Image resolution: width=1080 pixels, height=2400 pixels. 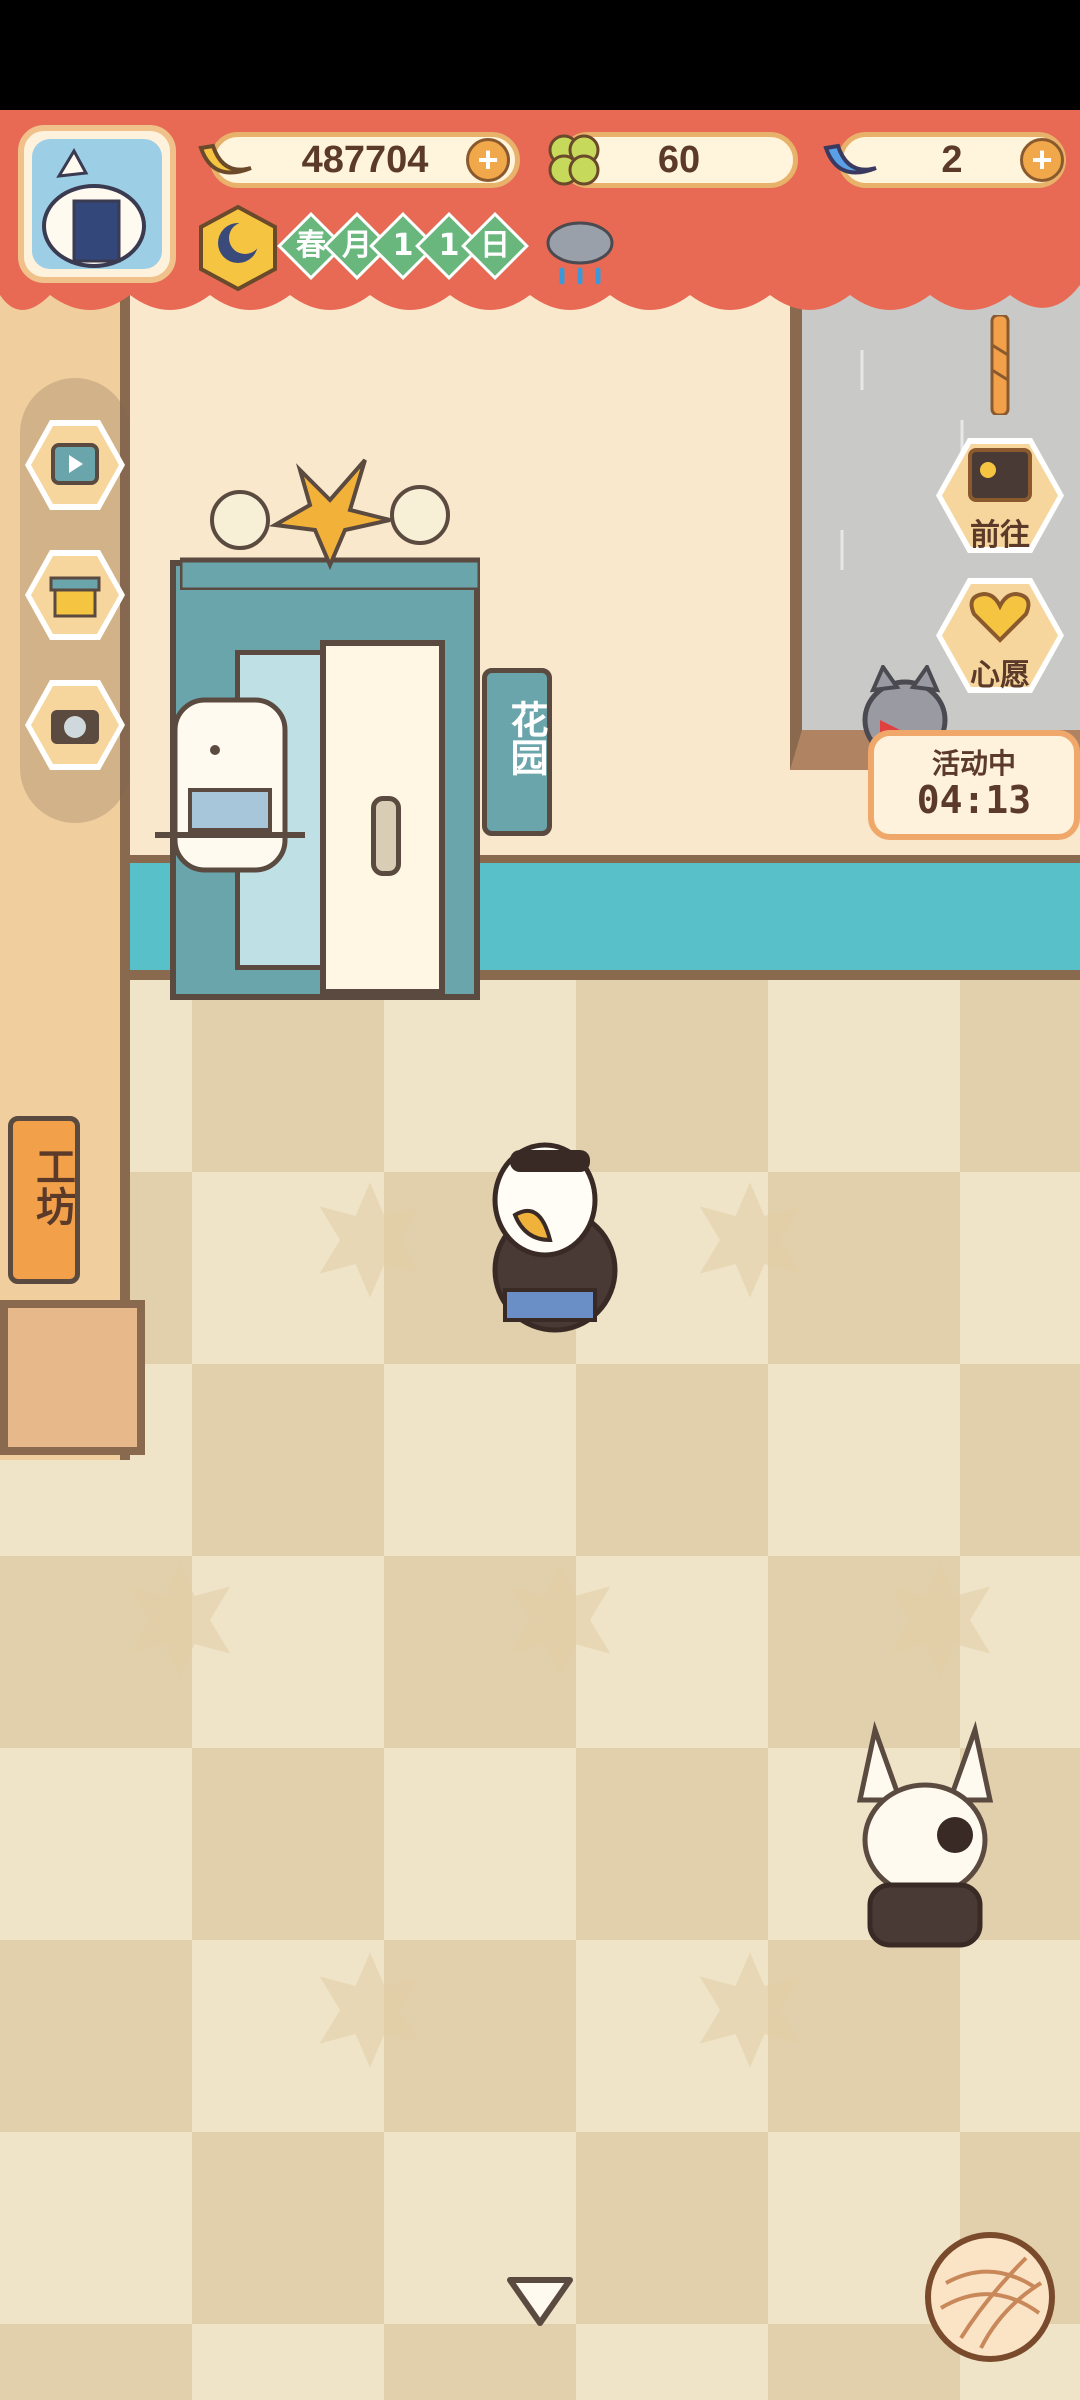 I want to click on flower-pot-decoration, so click(x=330, y=524).